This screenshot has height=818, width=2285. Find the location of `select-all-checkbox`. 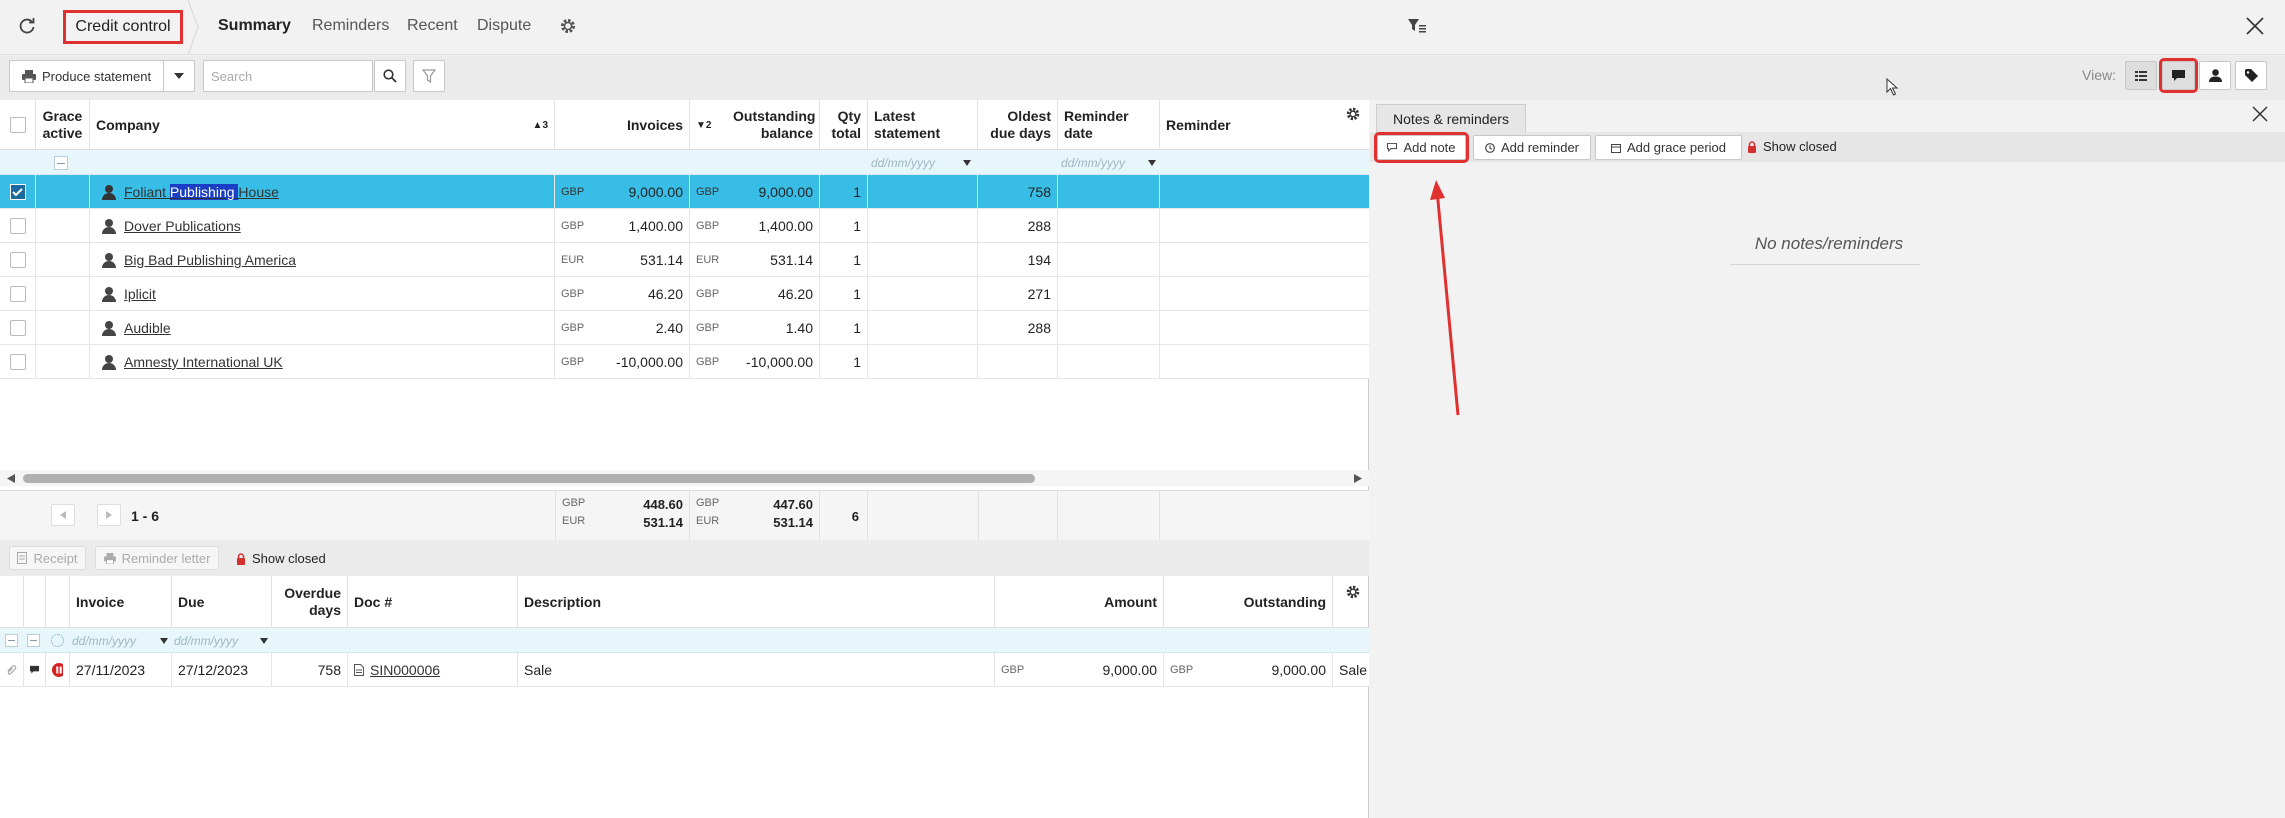

select-all-checkbox is located at coordinates (17, 125).